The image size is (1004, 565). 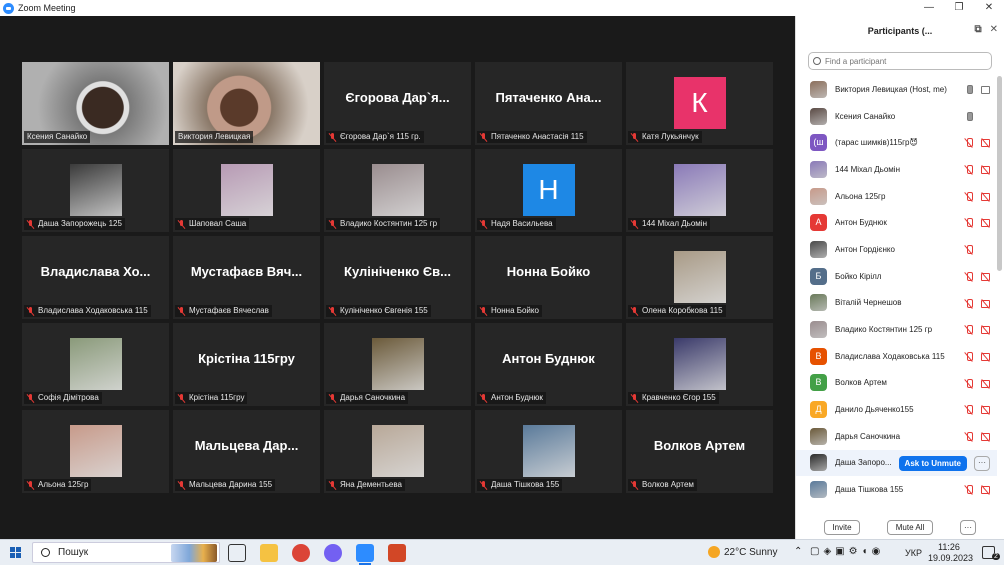 What do you see at coordinates (548, 190) in the screenshot?
I see `video-tile: Н Надя Васильева` at bounding box center [548, 190].